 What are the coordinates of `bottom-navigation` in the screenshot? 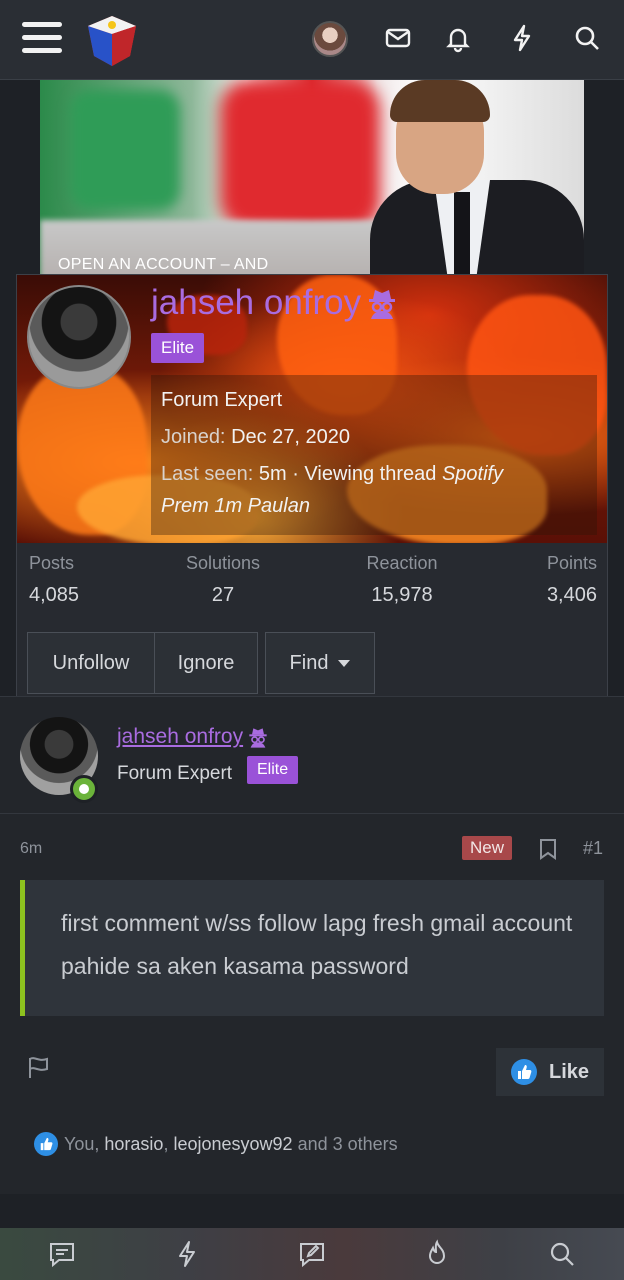 It's located at (312, 1254).